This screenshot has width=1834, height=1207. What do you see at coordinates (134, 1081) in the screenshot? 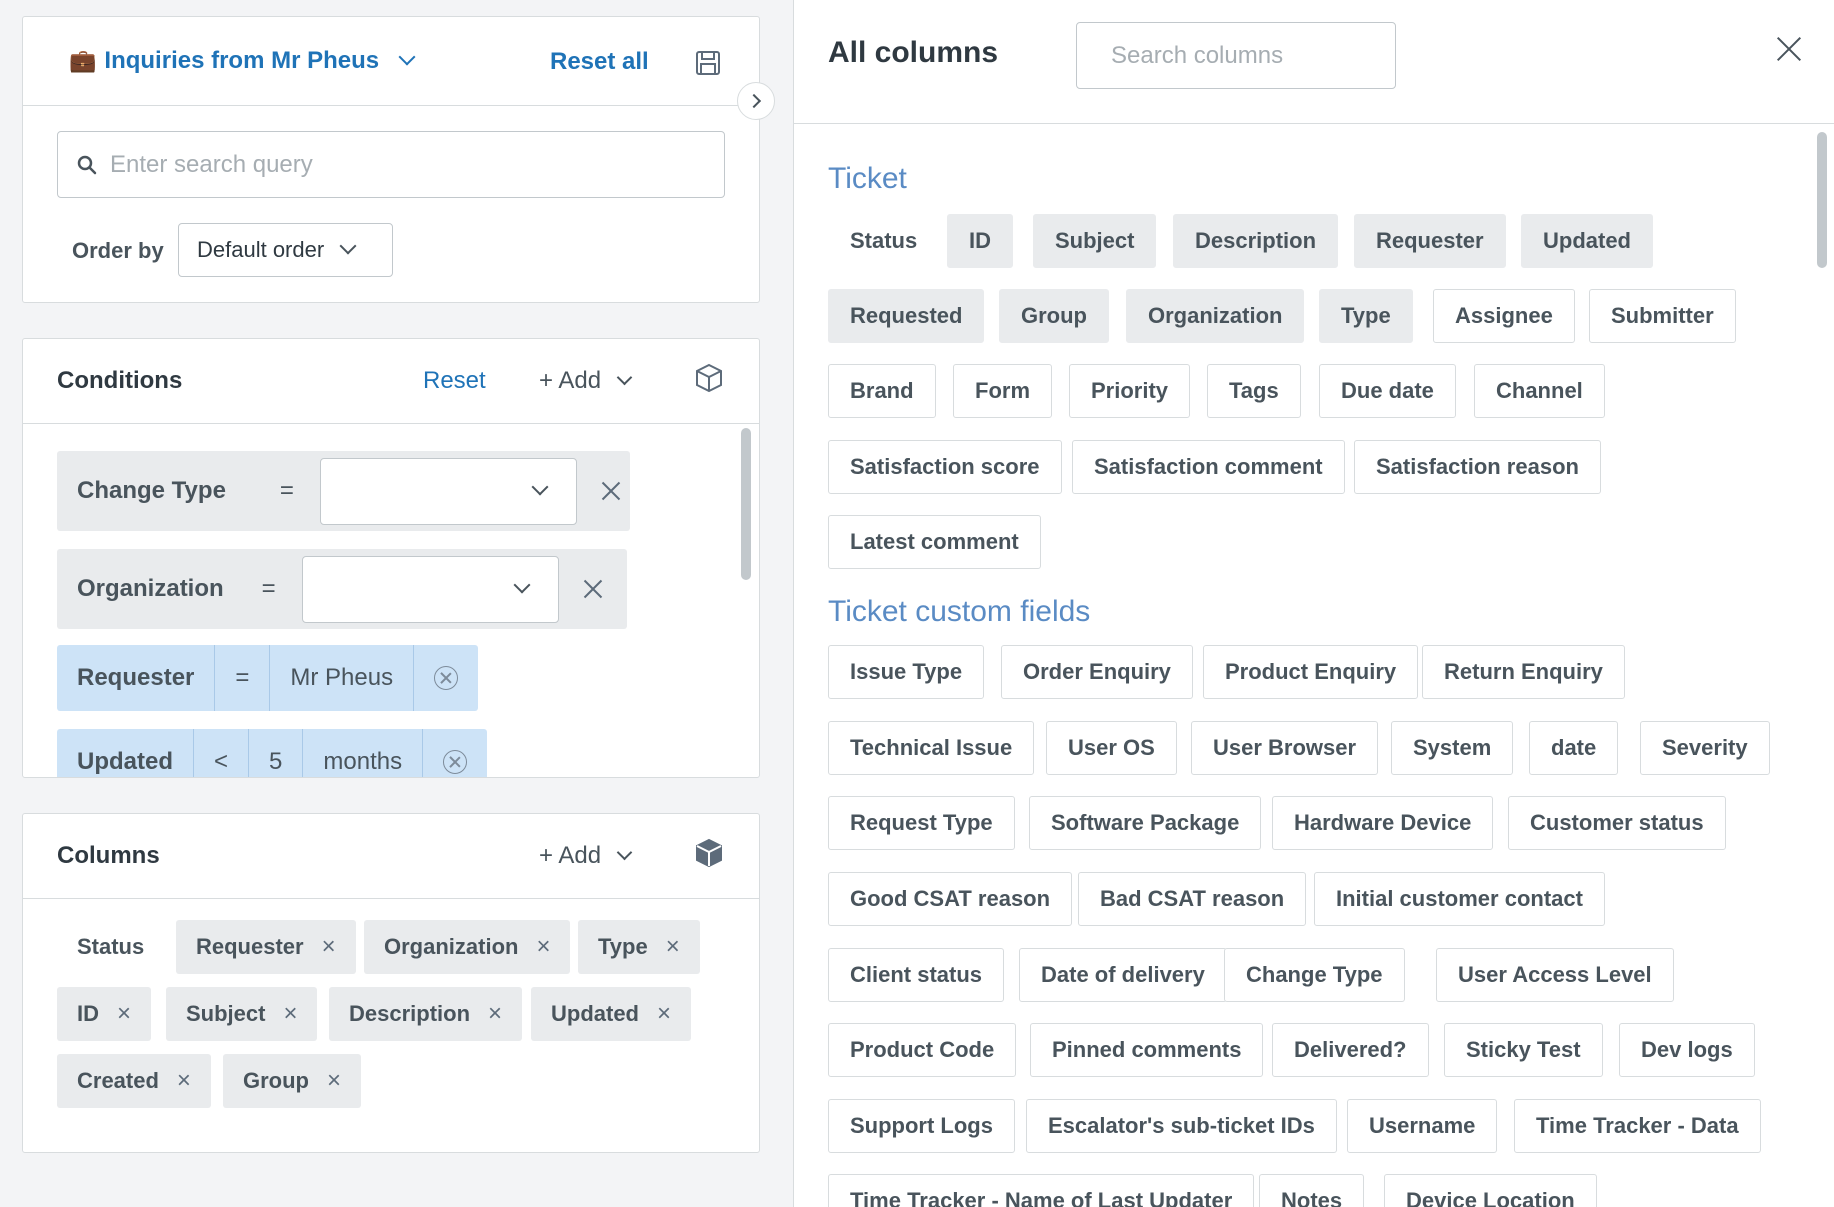
I see `column-chip: Created ×` at bounding box center [134, 1081].